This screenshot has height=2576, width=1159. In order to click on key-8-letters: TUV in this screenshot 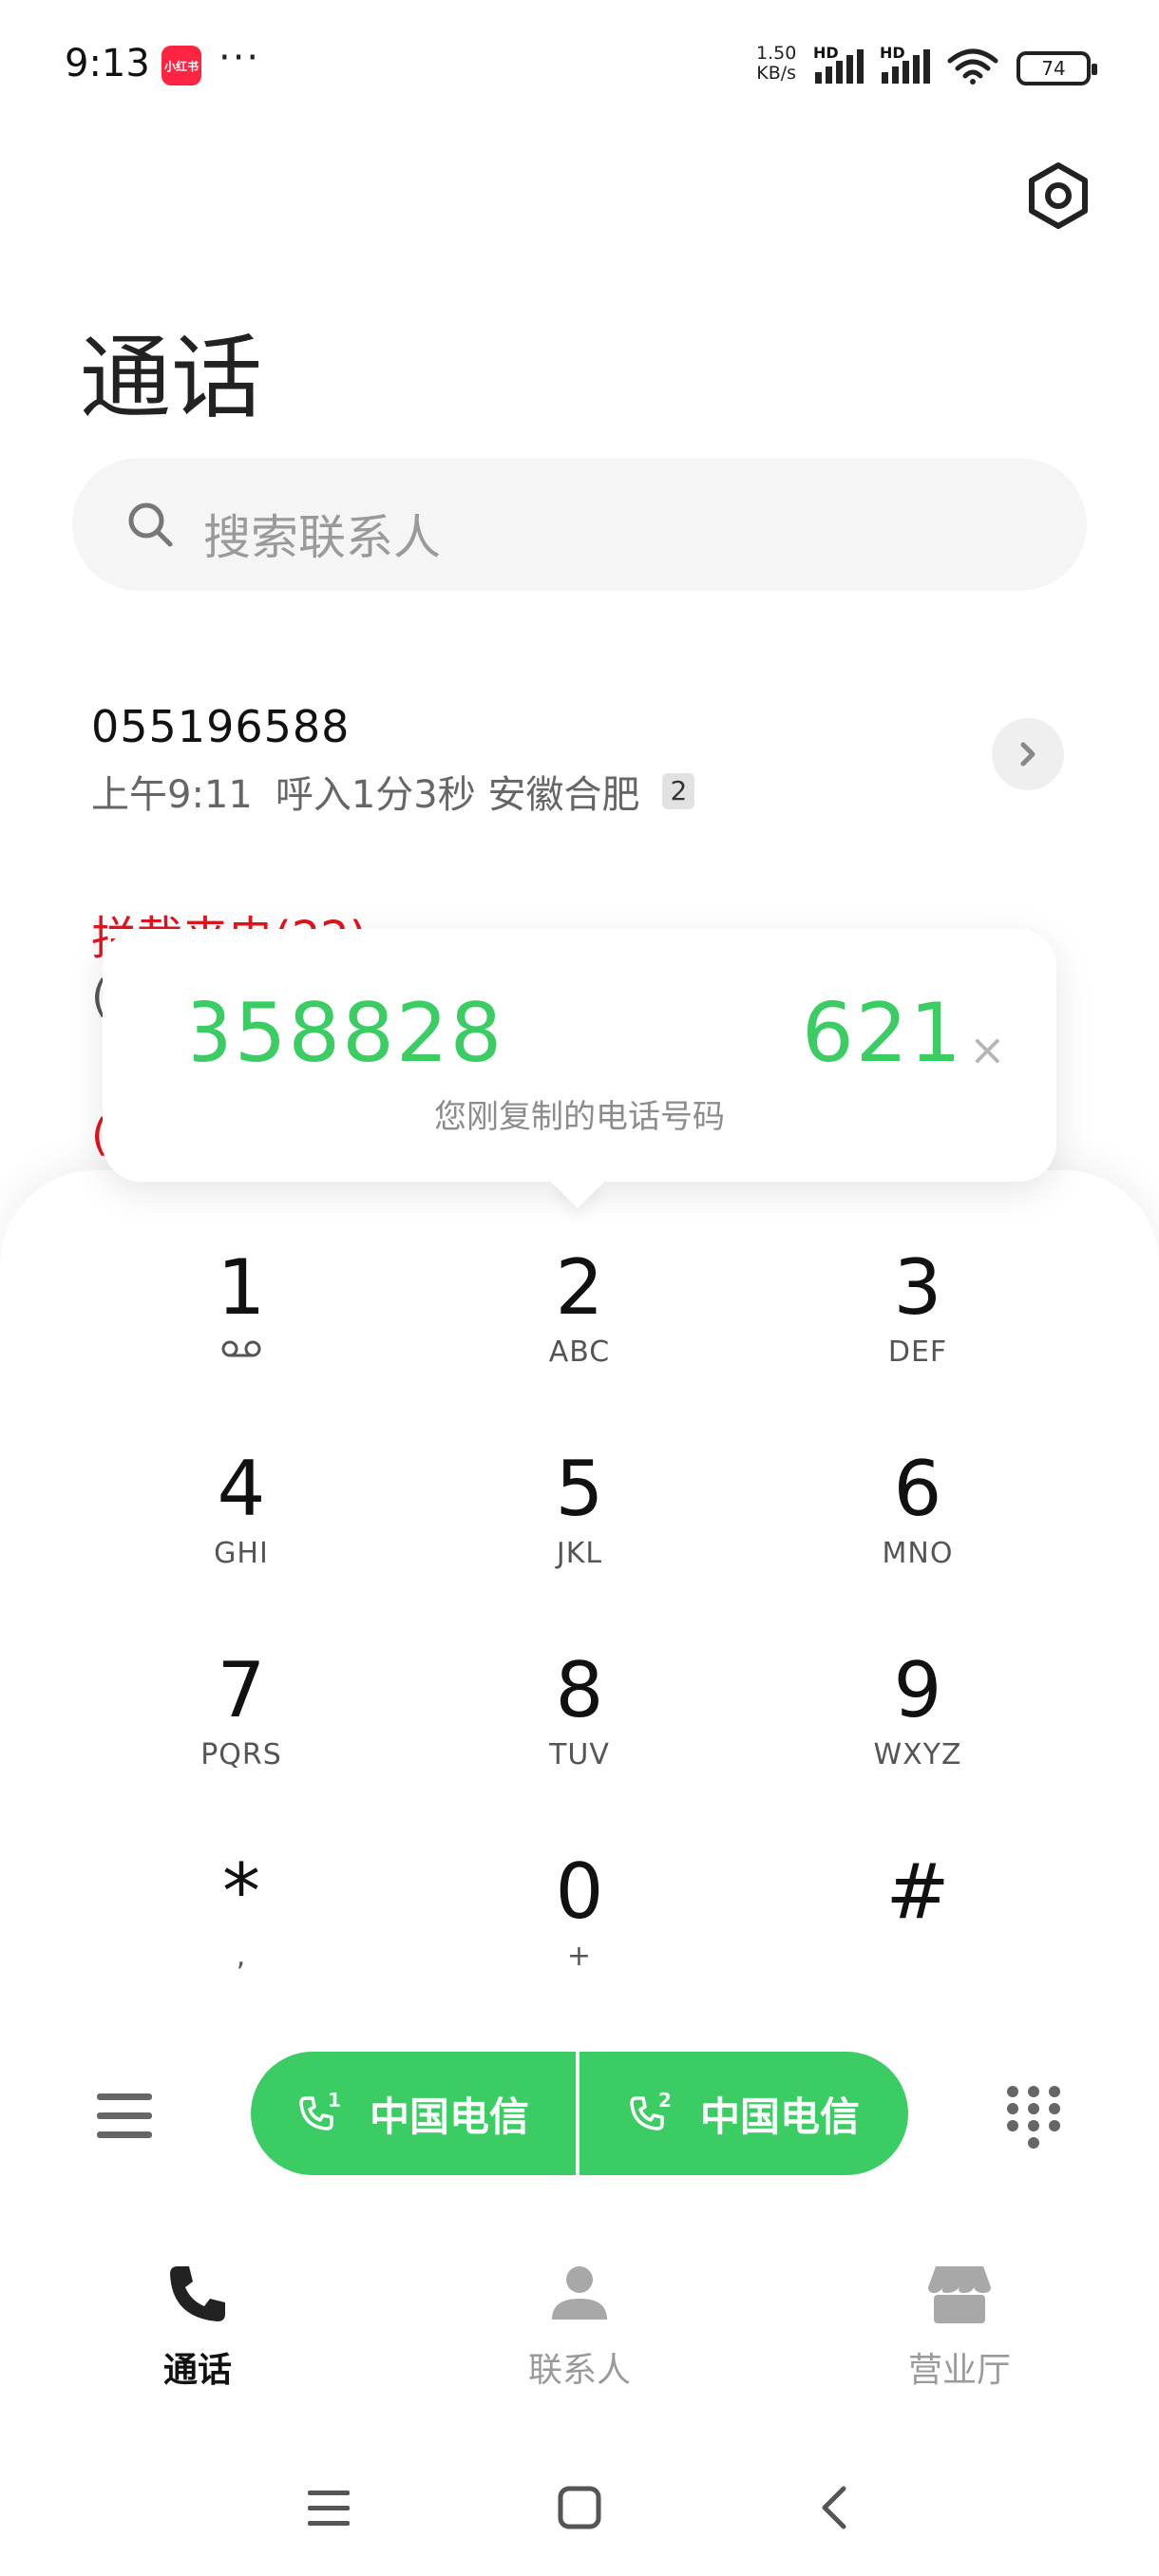, I will do `click(579, 1754)`.